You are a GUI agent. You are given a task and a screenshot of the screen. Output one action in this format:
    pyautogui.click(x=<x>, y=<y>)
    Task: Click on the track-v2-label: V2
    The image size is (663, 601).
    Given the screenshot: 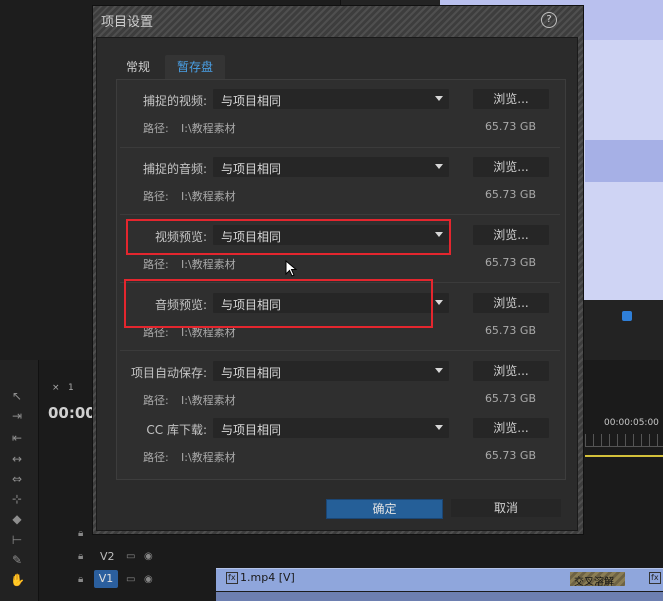 What is the action you would take?
    pyautogui.click(x=107, y=556)
    